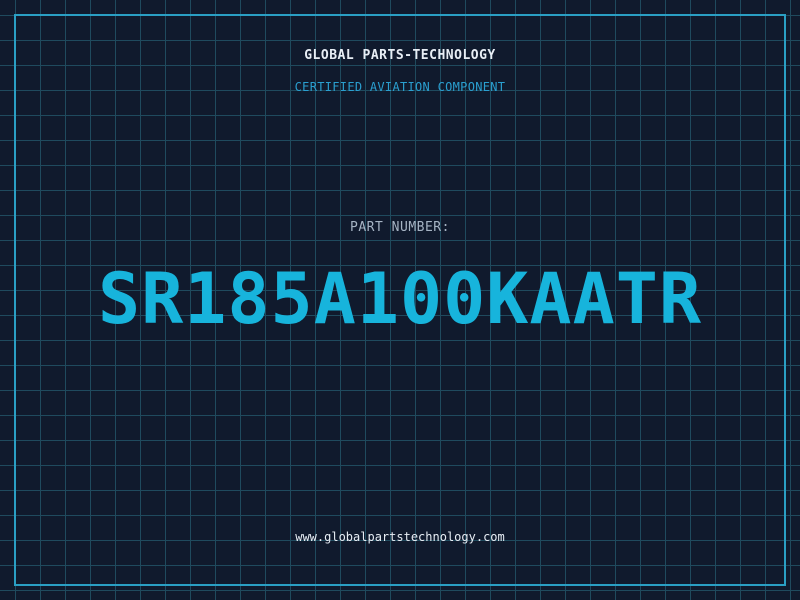 This screenshot has height=600, width=800. Describe the element at coordinates (400, 55) in the screenshot. I see `company-name: GLOBAL PARTS-TECHNOLOGY` at that location.